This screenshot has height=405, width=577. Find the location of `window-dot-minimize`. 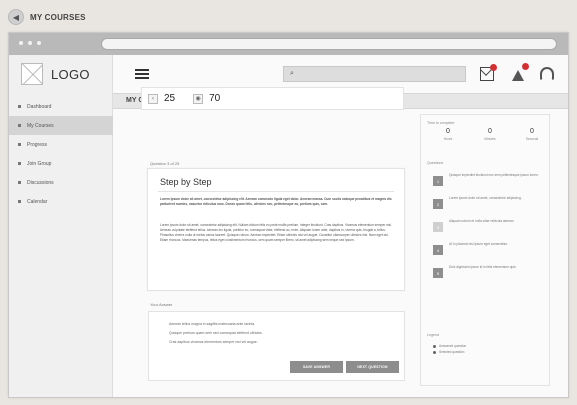

window-dot-minimize is located at coordinates (30, 43).